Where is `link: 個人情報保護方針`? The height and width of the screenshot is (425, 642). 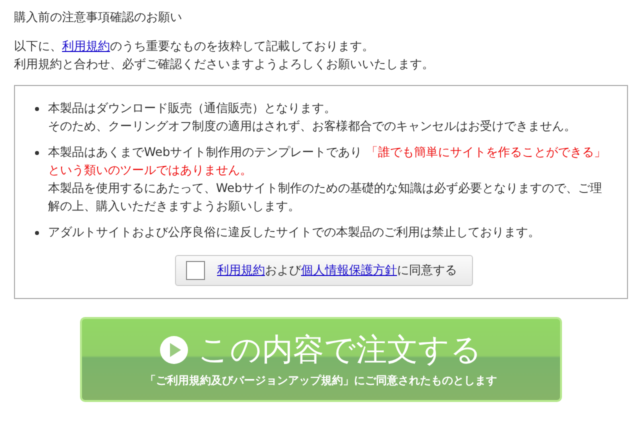 link: 個人情報保護方針 is located at coordinates (349, 270).